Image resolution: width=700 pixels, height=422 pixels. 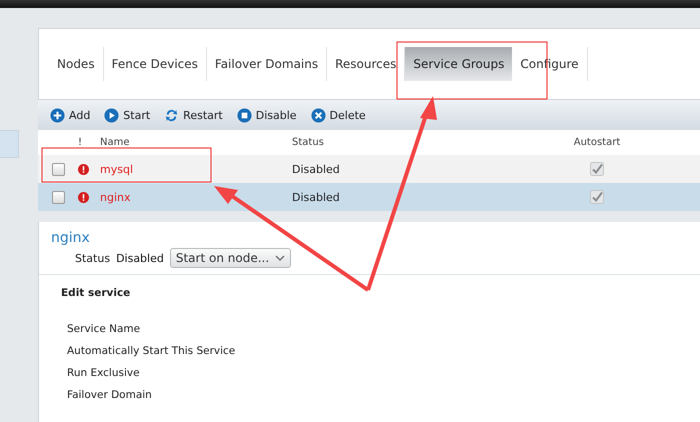 I want to click on section-title: Edit service, so click(x=96, y=293).